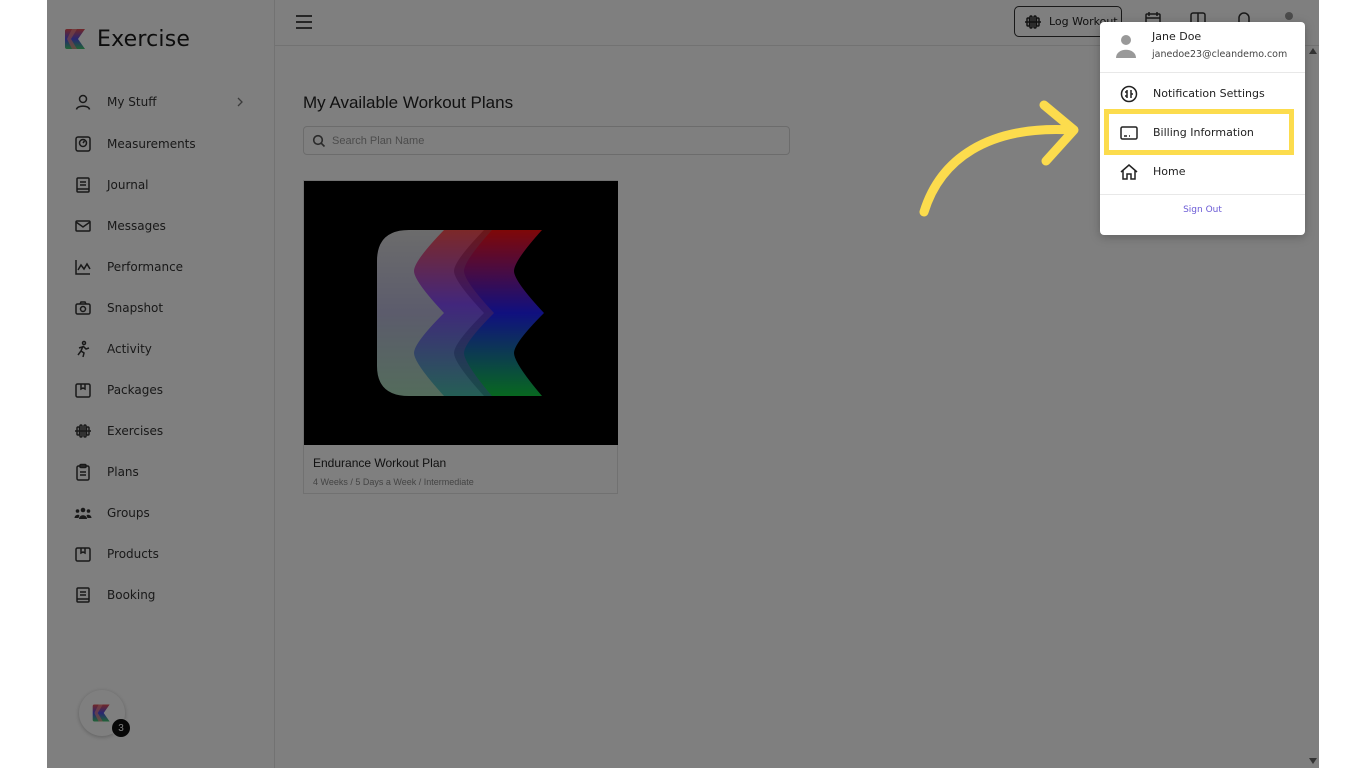 This screenshot has height=768, width=1366. What do you see at coordinates (393, 482) in the screenshot?
I see `plan-card-meta: 4 Weeks / 5 Days a Week / Intermediate` at bounding box center [393, 482].